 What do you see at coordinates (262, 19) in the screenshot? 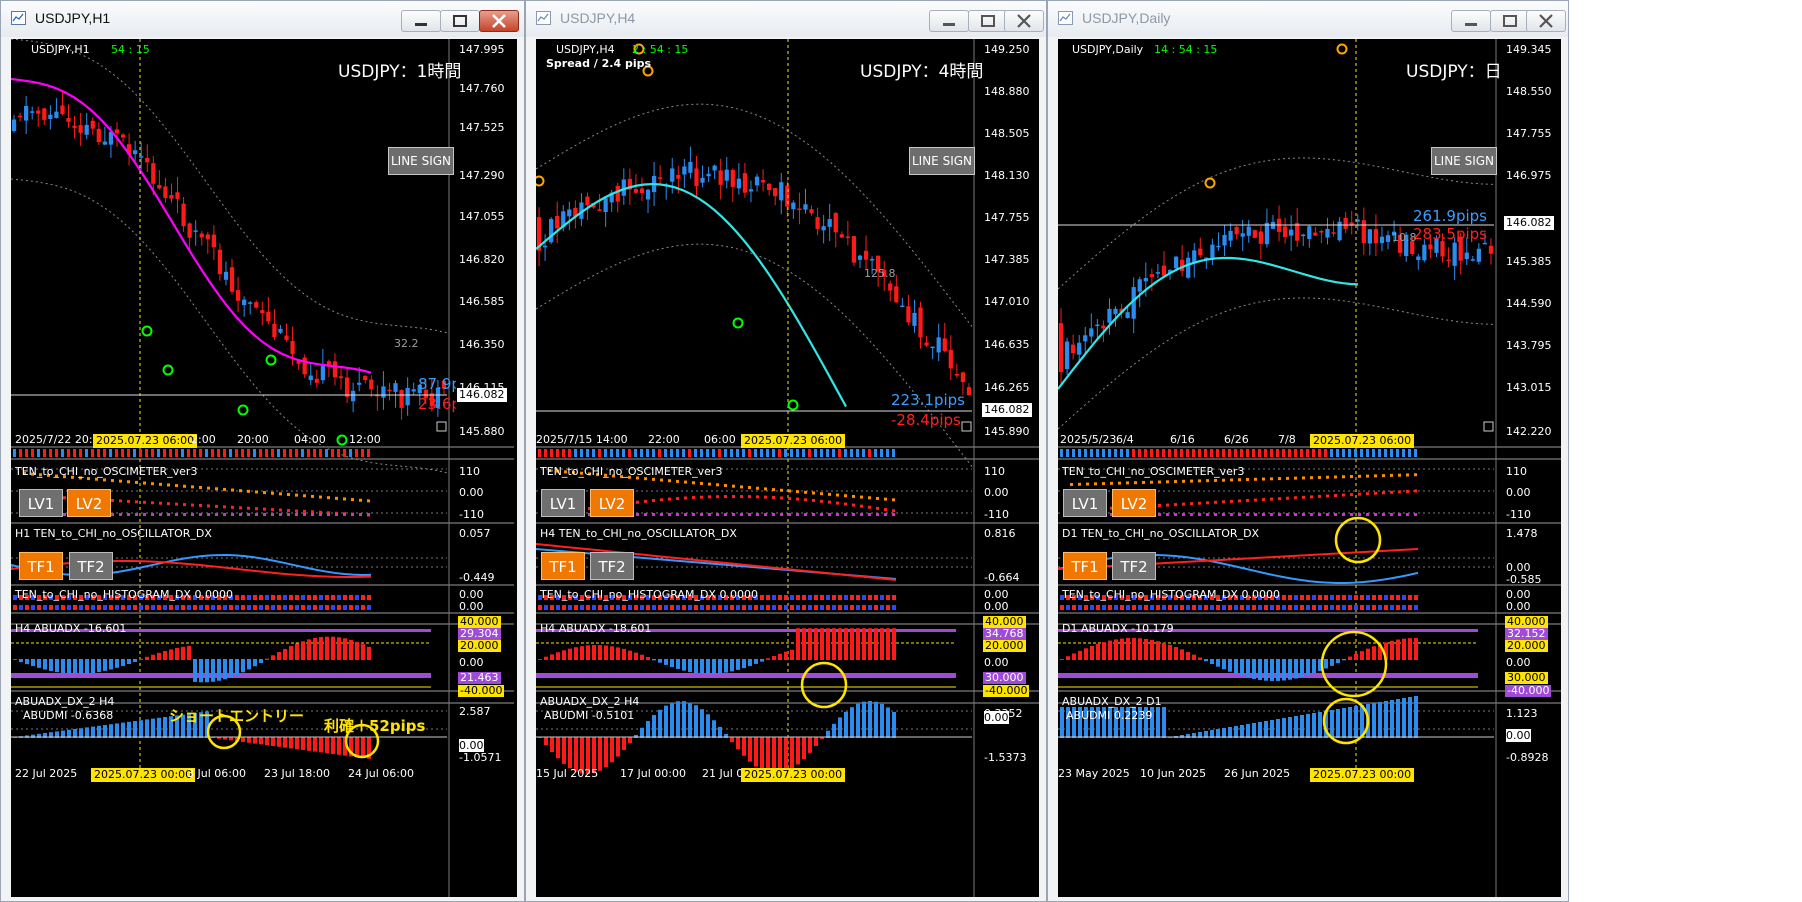
I see `window-titlebar: USDJPY,H1` at bounding box center [262, 19].